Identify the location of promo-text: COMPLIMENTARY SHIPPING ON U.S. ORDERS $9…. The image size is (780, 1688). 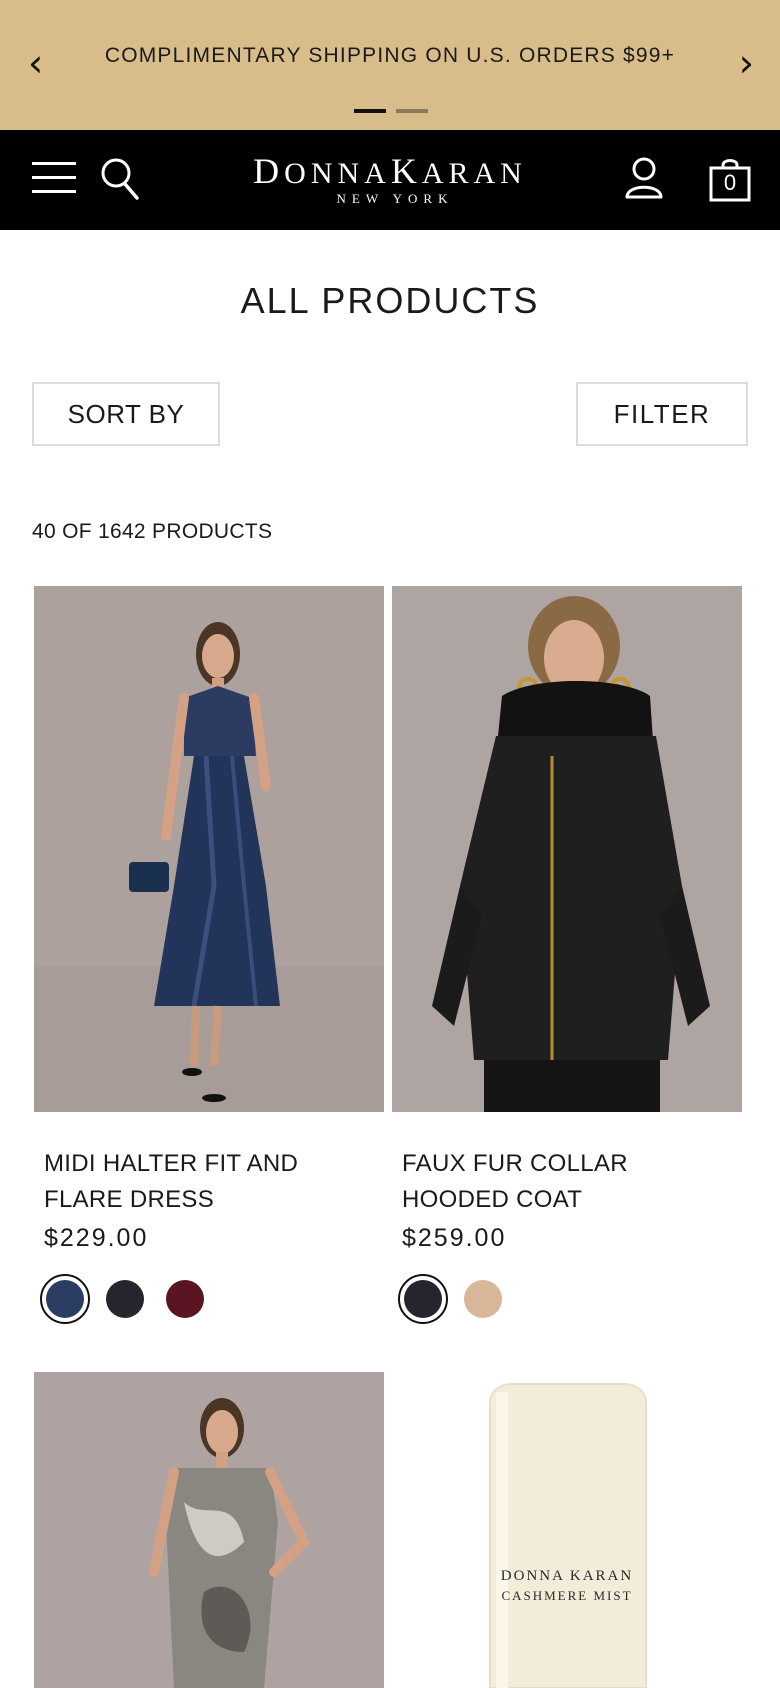
(390, 56).